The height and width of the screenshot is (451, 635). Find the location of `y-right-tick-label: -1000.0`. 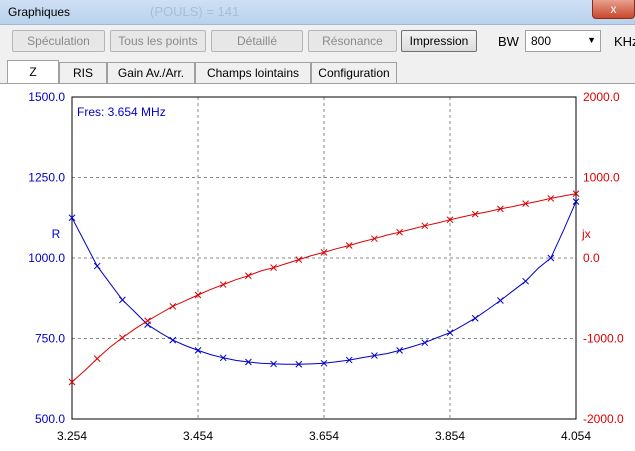

y-right-tick-label: -1000.0 is located at coordinates (603, 339).